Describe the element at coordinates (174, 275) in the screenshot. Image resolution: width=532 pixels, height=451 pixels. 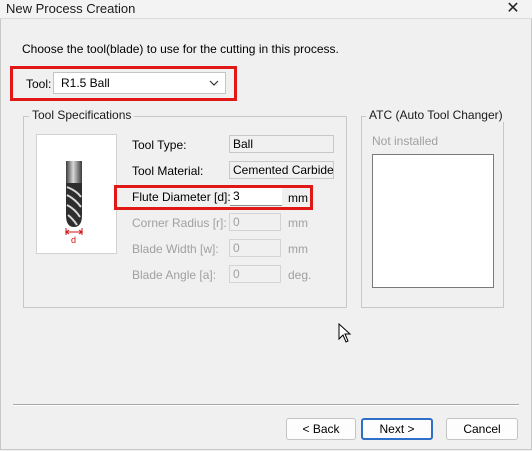
I see `blade-angle-label: Blade Angle [a]:` at that location.